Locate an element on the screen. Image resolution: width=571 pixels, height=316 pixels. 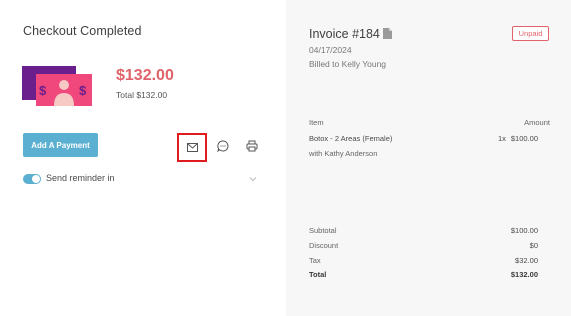
total-value: $132.00 is located at coordinates (524, 274).